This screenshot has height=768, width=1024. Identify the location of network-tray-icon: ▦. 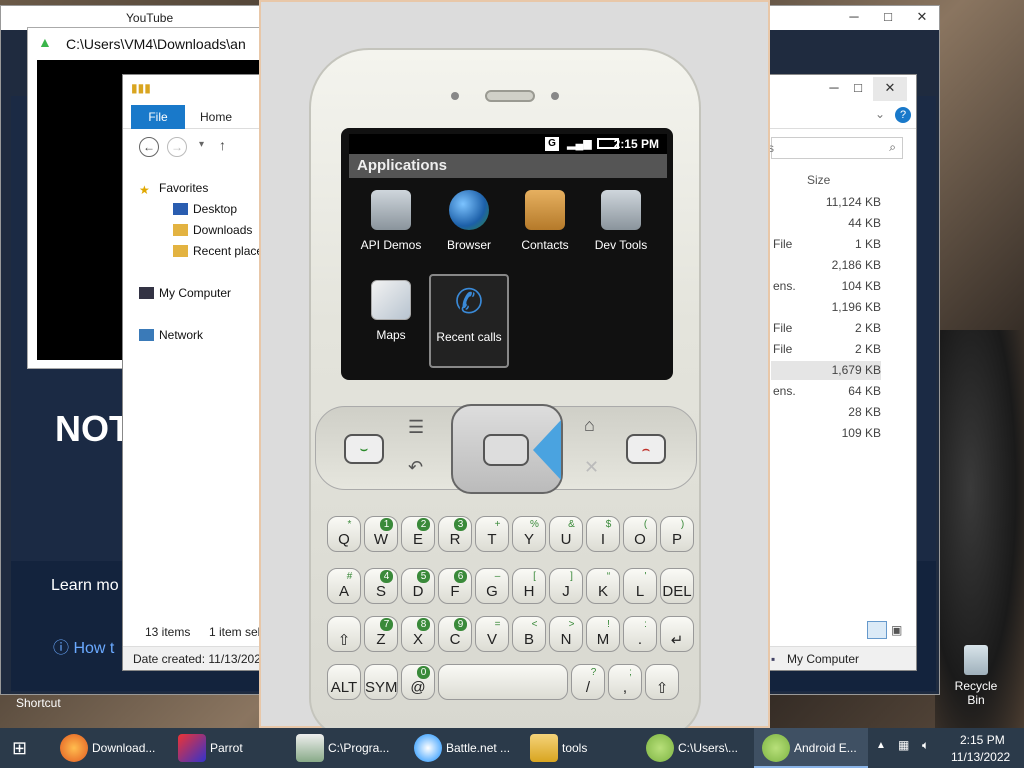
(903, 745).